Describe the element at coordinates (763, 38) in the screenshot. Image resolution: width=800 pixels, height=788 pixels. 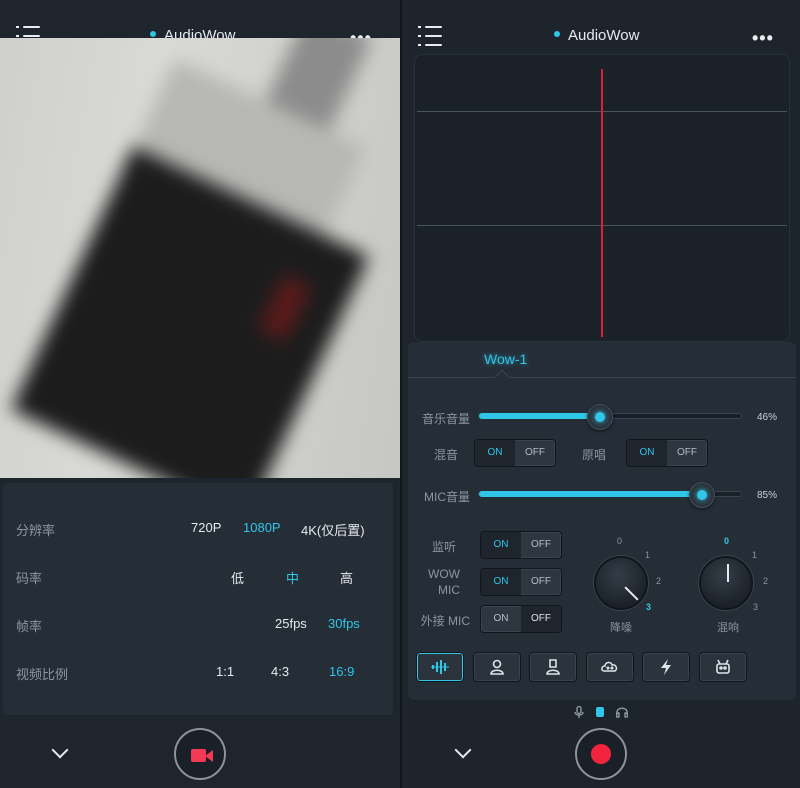
I see `more-icon: •••` at that location.